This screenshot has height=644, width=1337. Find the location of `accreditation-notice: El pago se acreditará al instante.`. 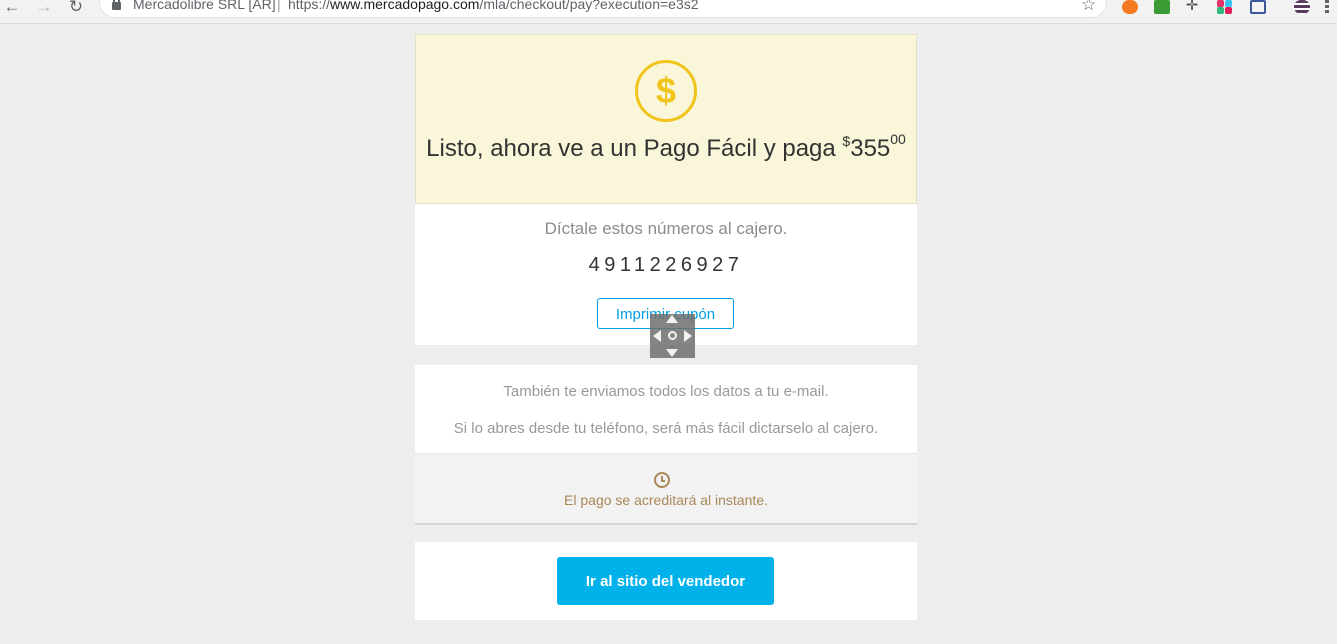

accreditation-notice: El pago se acreditará al instante. is located at coordinates (666, 488).